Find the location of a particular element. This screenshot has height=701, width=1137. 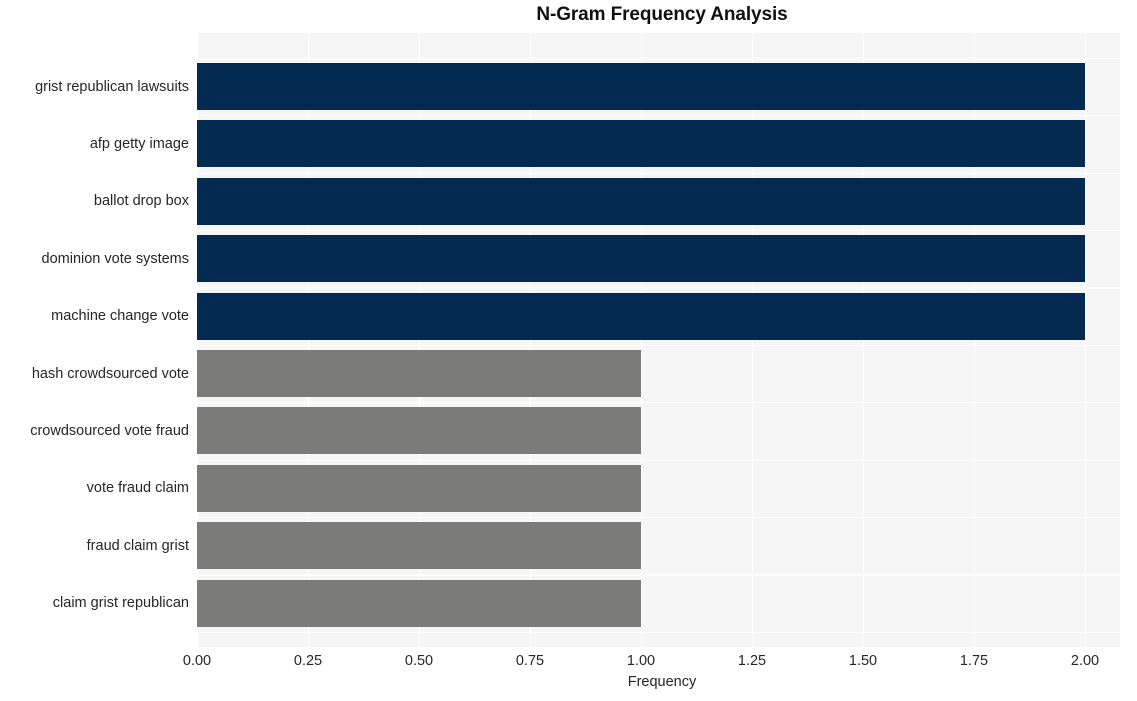

y-tick-label: machine change vote is located at coordinates (120, 316).